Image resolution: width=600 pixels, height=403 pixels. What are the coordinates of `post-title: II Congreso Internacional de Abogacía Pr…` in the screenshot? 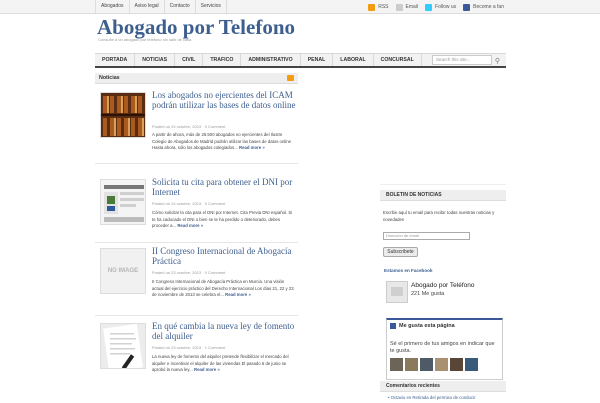 It's located at (224, 256).